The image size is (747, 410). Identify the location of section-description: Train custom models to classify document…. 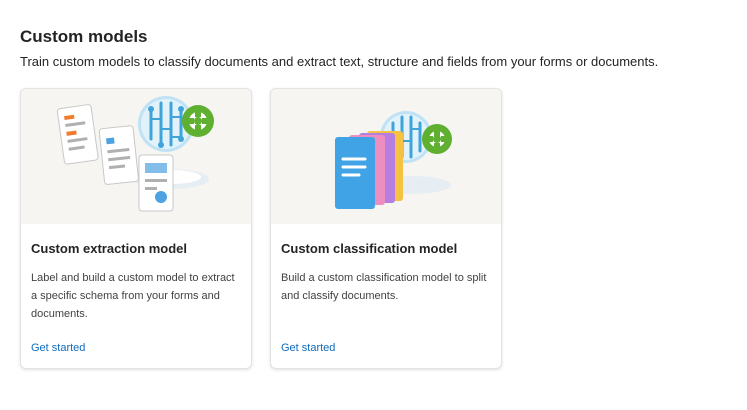
(339, 61).